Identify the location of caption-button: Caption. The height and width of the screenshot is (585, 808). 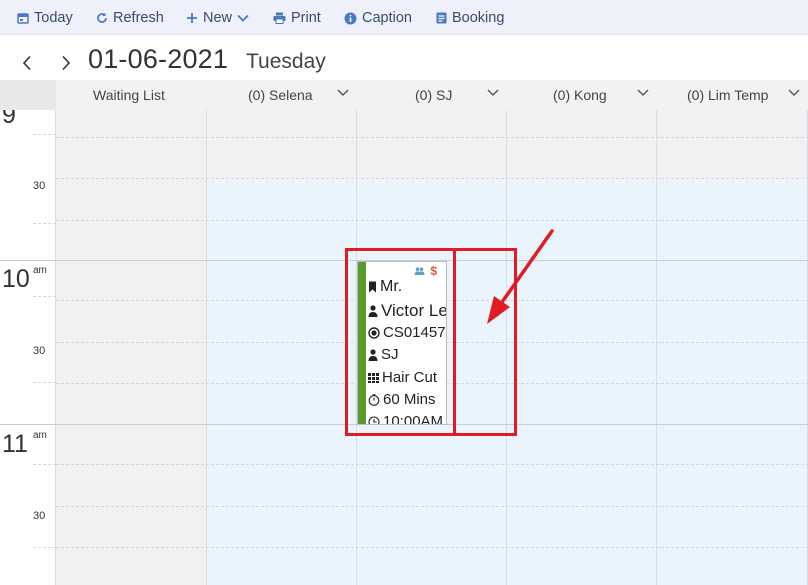
(378, 18).